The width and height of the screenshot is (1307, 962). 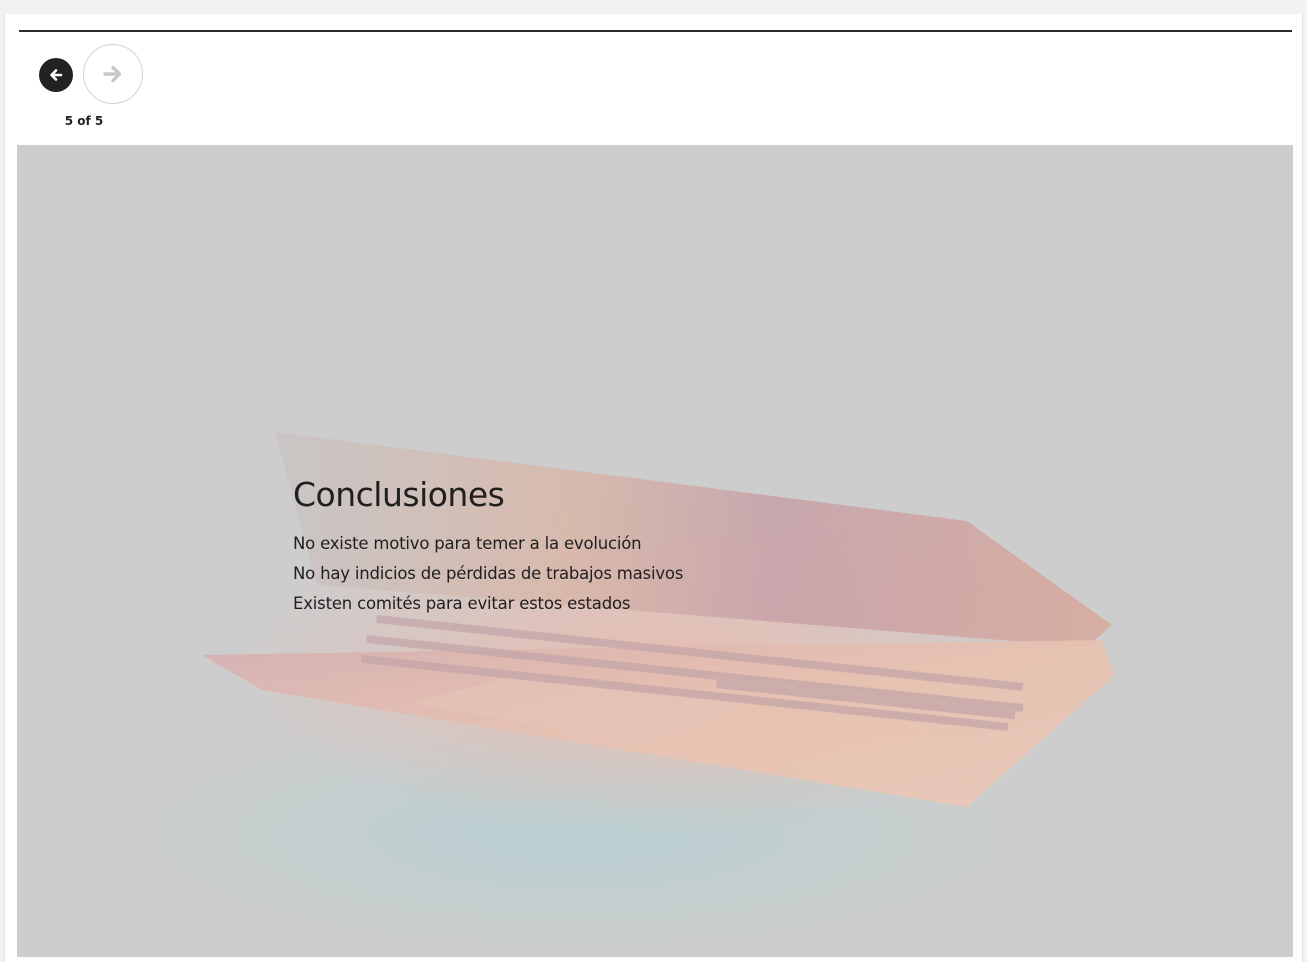 I want to click on next-slide-button, so click(x=113, y=74).